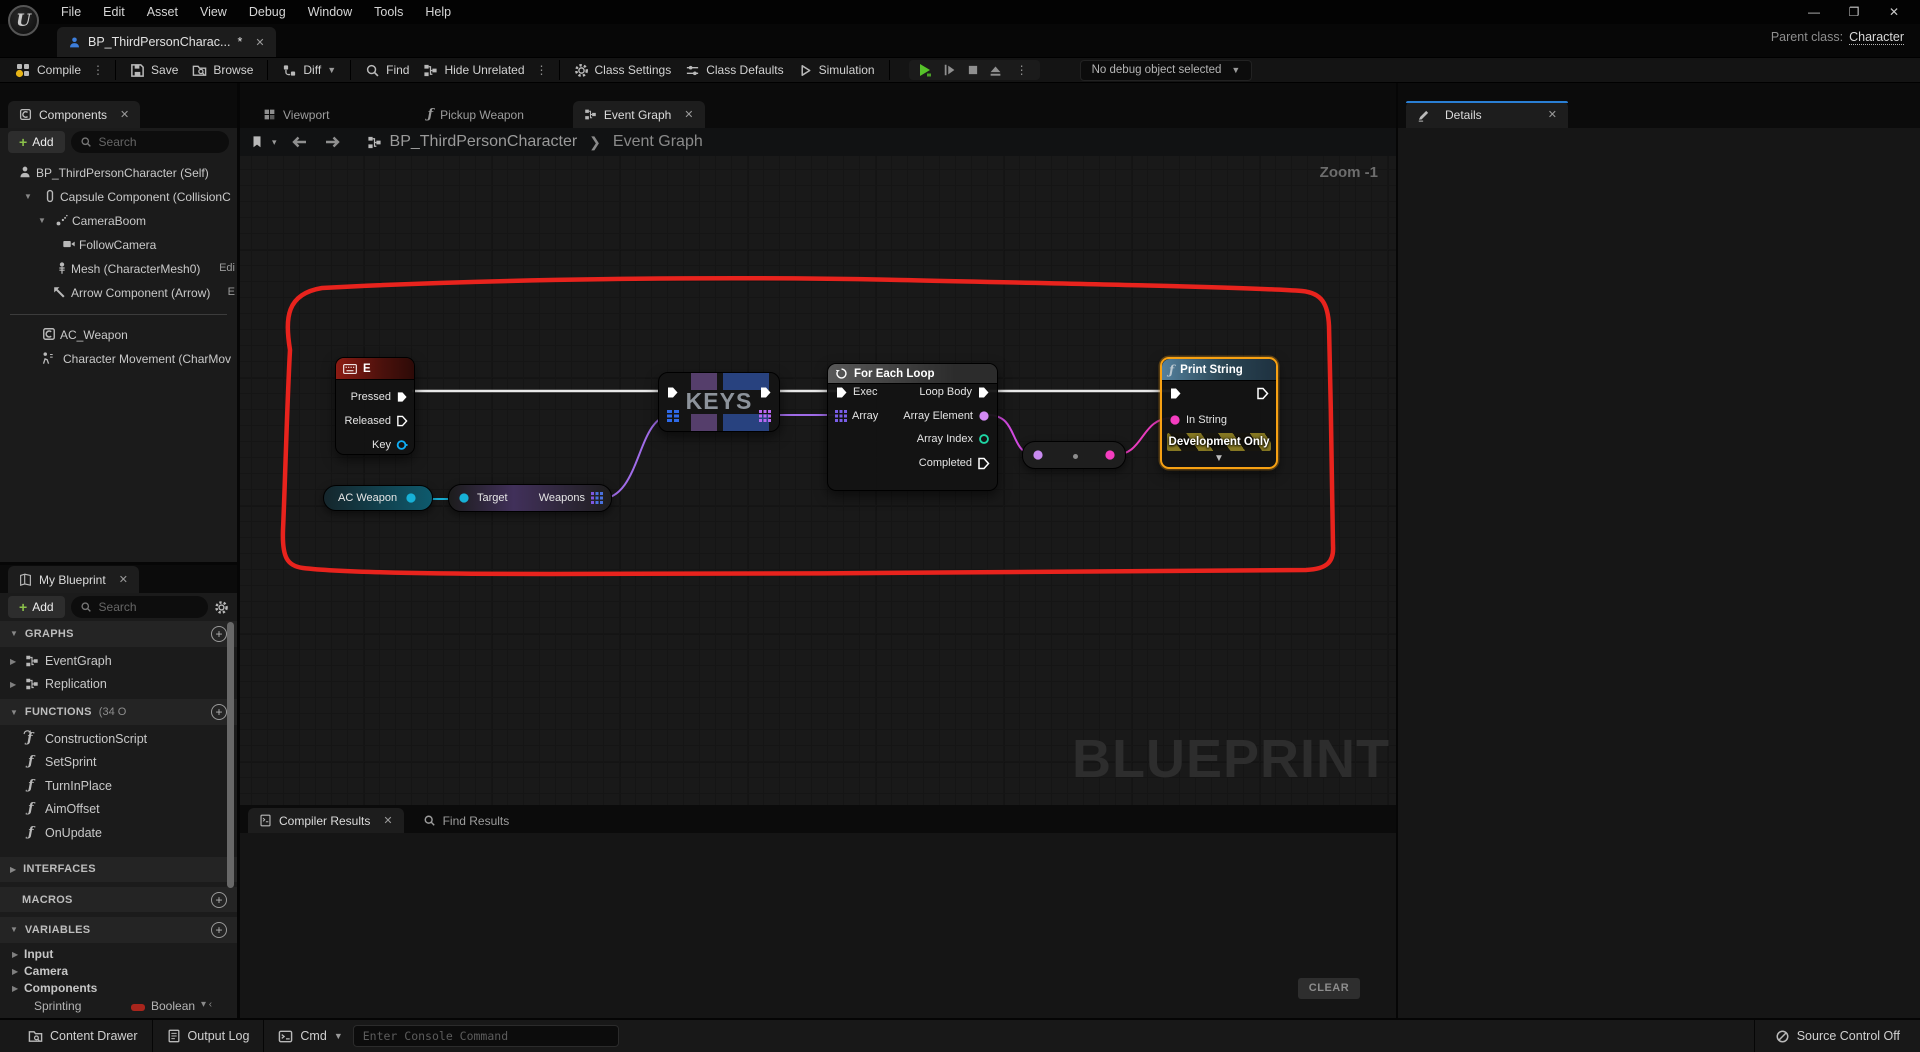 The width and height of the screenshot is (1920, 1052). What do you see at coordinates (973, 70) in the screenshot?
I see `stop-icon` at bounding box center [973, 70].